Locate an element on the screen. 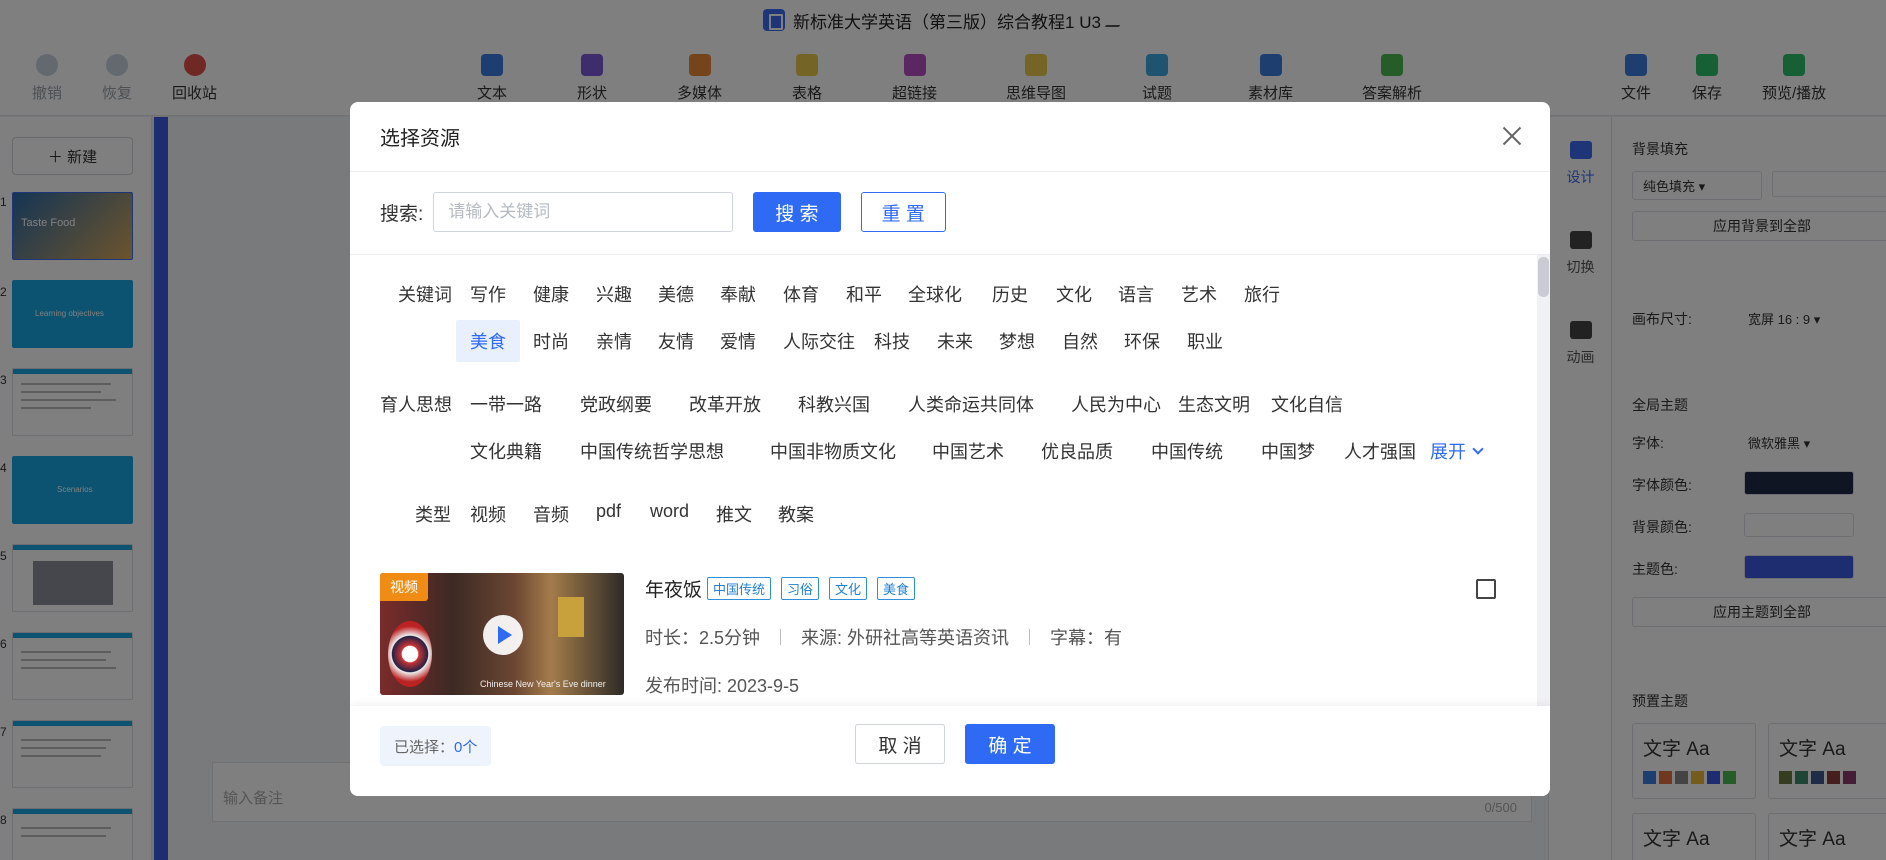 The width and height of the screenshot is (1886, 860). type-option: 视频 is located at coordinates (488, 514).